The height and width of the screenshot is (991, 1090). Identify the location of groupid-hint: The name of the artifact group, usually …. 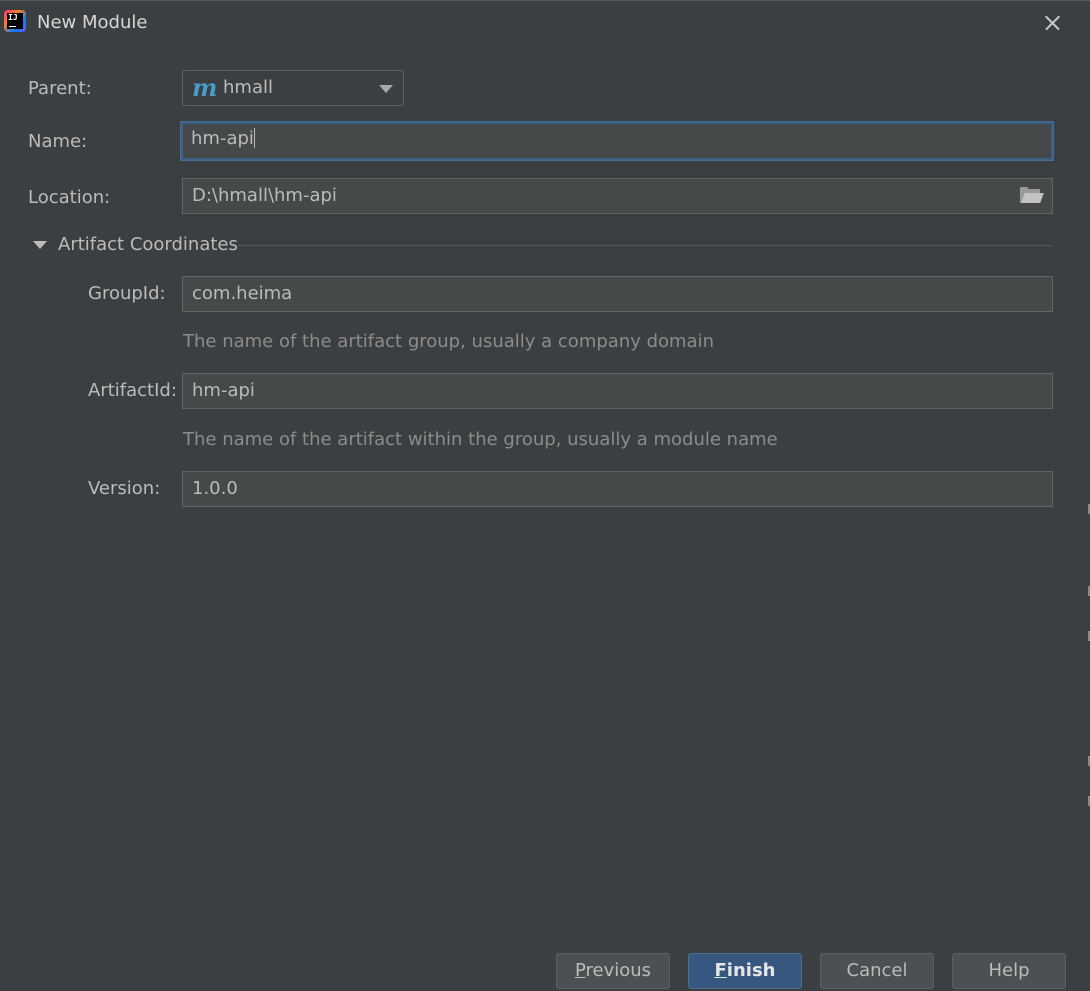
(448, 341).